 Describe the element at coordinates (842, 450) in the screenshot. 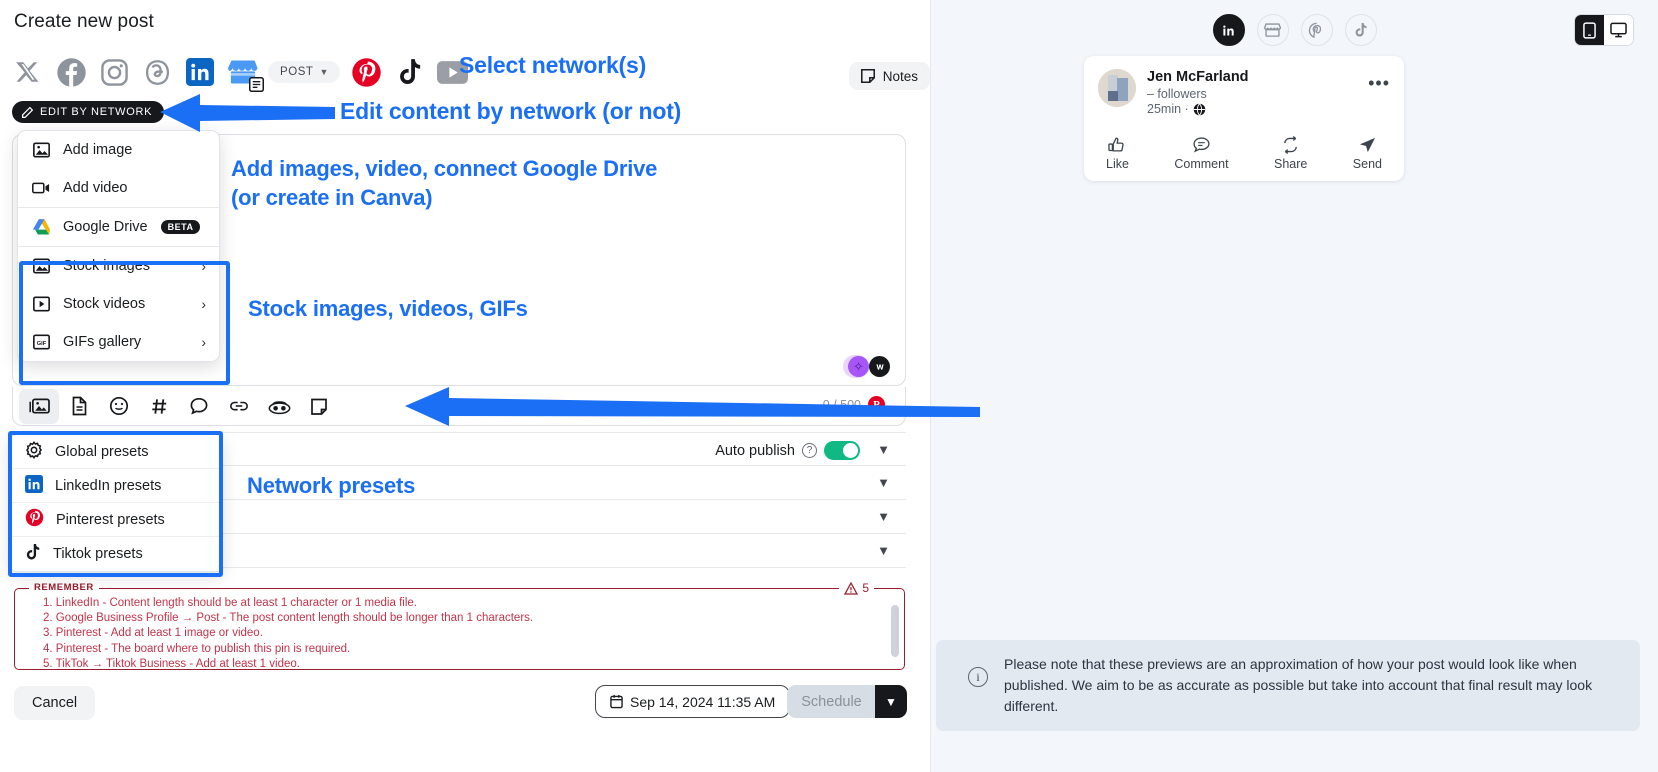

I see `auto-publish-toggle` at that location.